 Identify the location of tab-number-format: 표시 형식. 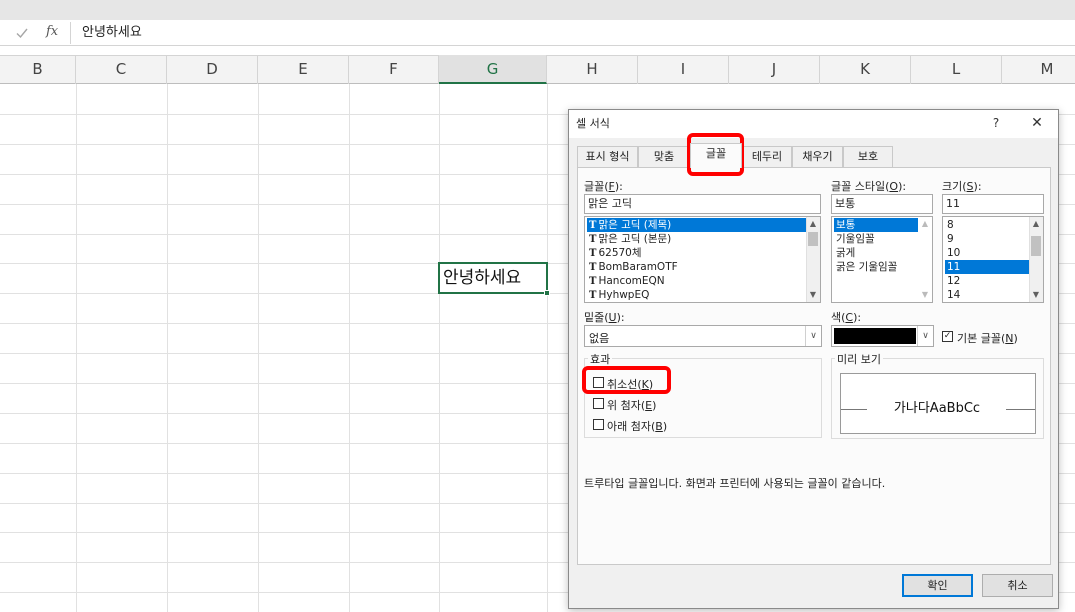
(607, 156).